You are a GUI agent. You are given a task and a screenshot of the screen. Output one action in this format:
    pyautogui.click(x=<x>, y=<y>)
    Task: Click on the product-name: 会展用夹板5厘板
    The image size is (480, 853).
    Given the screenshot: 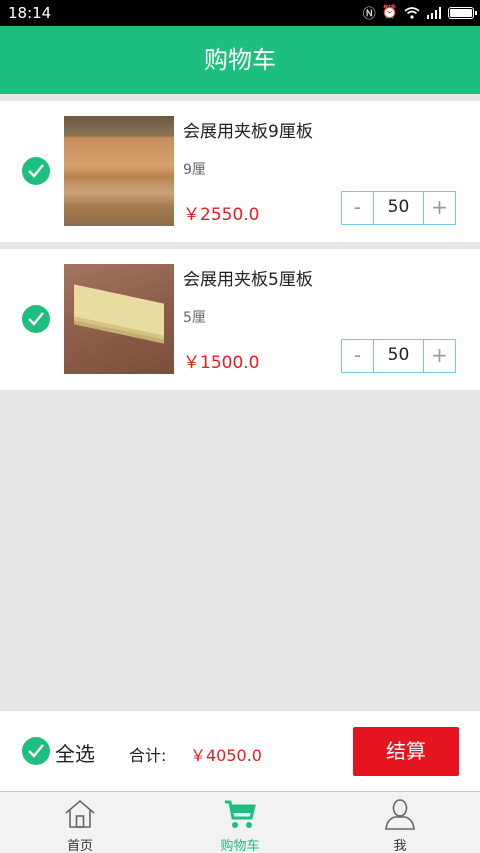 What is the action you would take?
    pyautogui.click(x=248, y=277)
    